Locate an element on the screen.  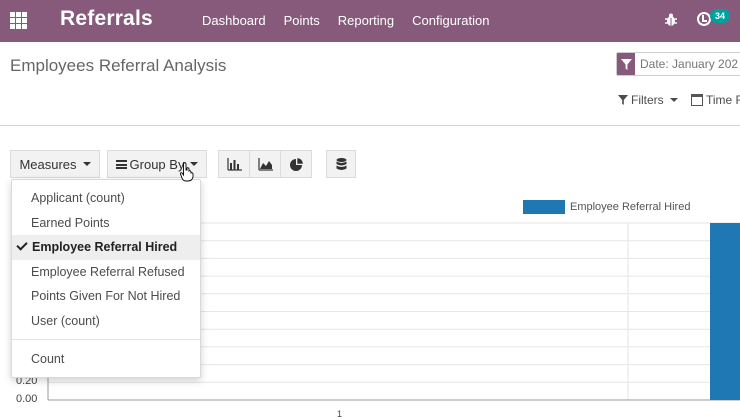
apps-grid-icon is located at coordinates (18, 20).